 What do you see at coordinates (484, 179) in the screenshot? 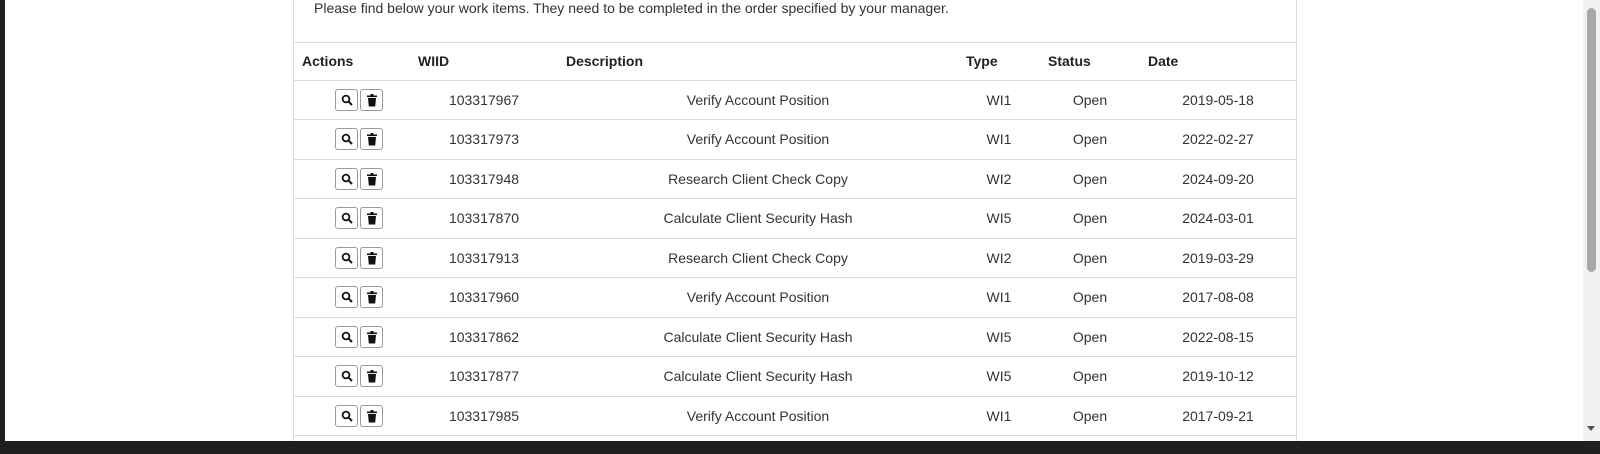
I see `cell-wiid: 103317948` at bounding box center [484, 179].